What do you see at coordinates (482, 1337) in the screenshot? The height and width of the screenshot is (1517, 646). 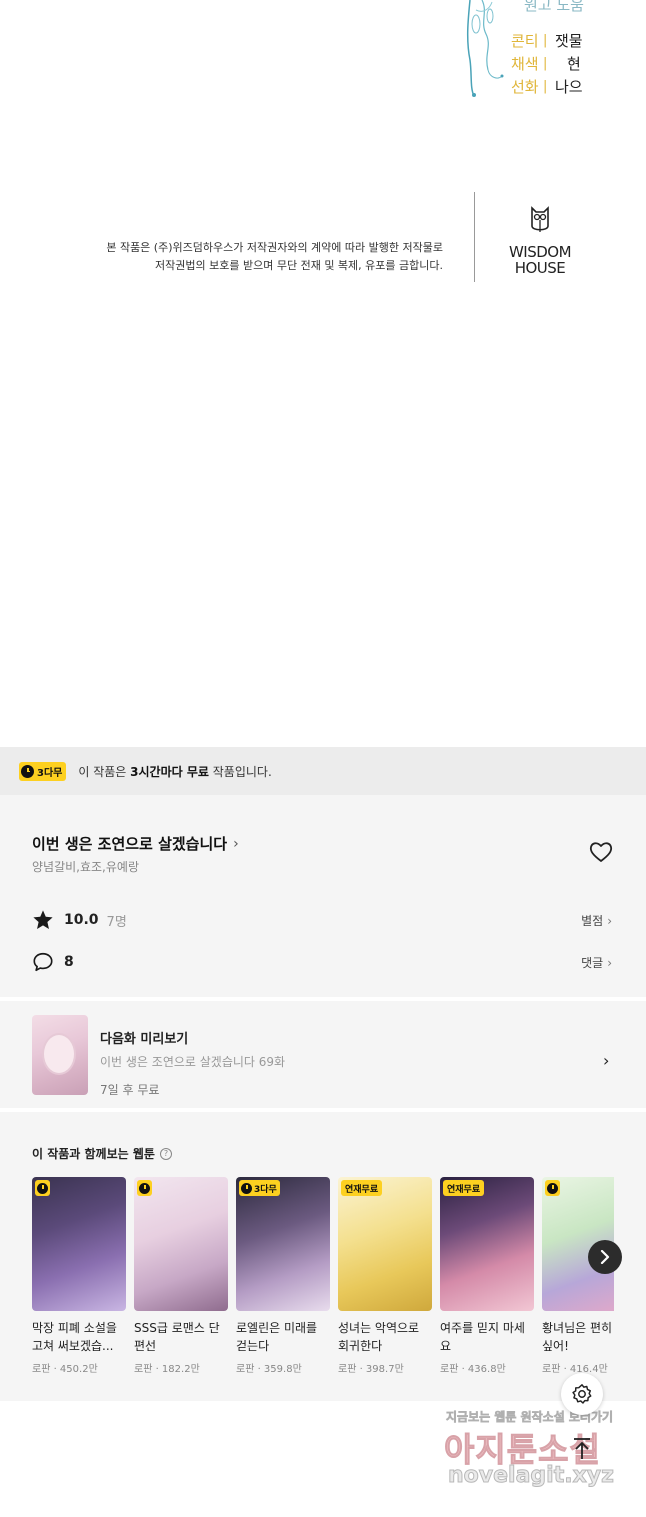 I see `recommendation-title: 여주를 믿지 마세요` at bounding box center [482, 1337].